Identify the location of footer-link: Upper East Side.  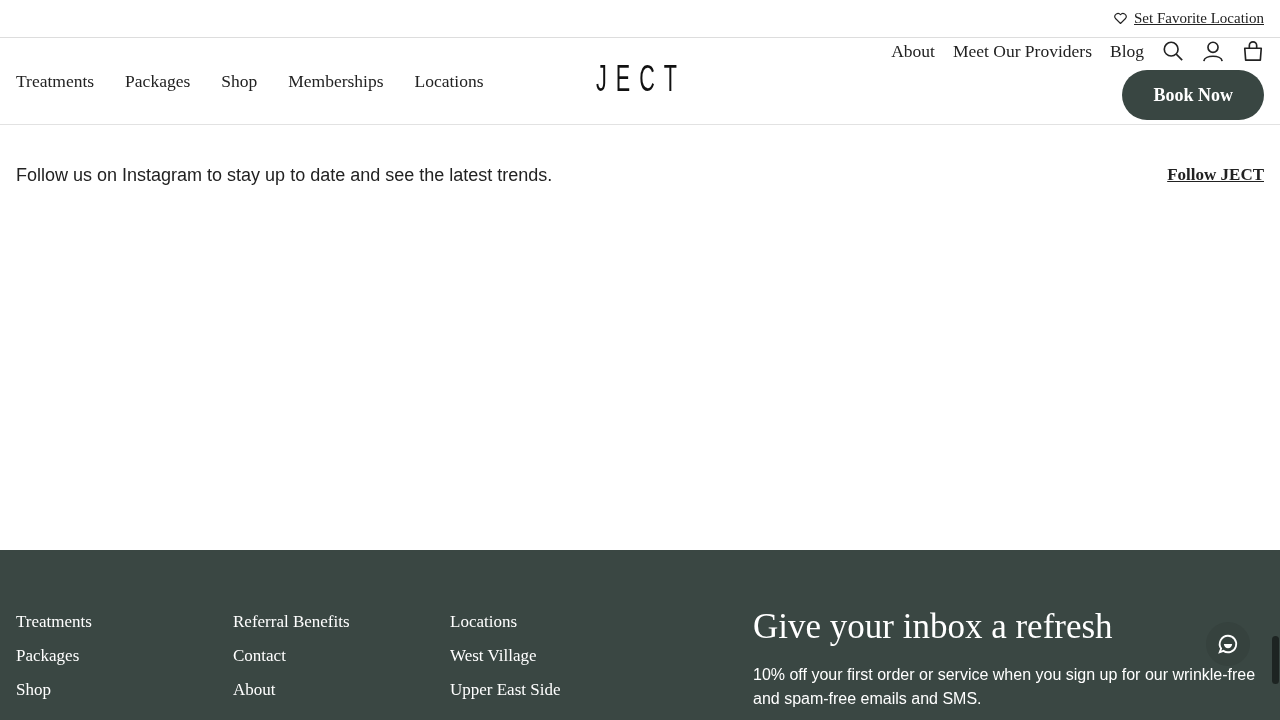
(558, 690).